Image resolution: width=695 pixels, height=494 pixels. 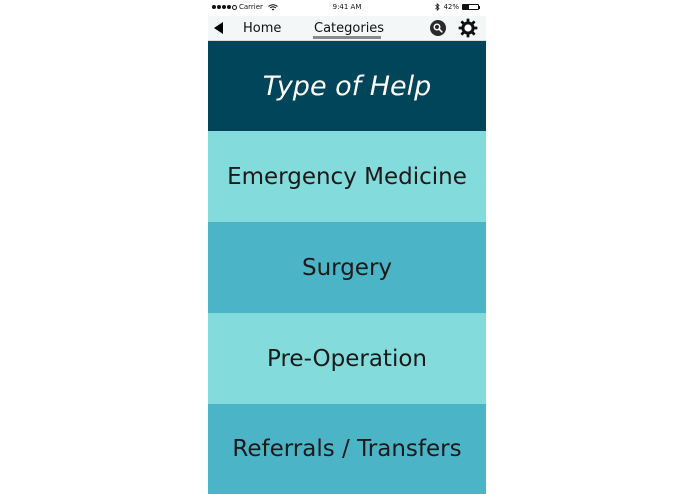 I want to click on battery-icon, so click(x=470, y=7).